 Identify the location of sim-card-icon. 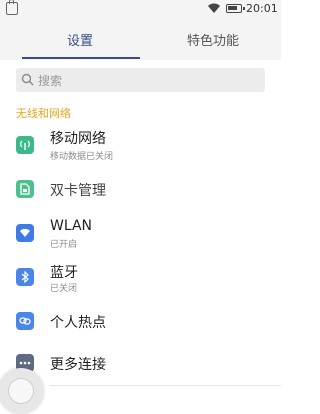
(25, 189).